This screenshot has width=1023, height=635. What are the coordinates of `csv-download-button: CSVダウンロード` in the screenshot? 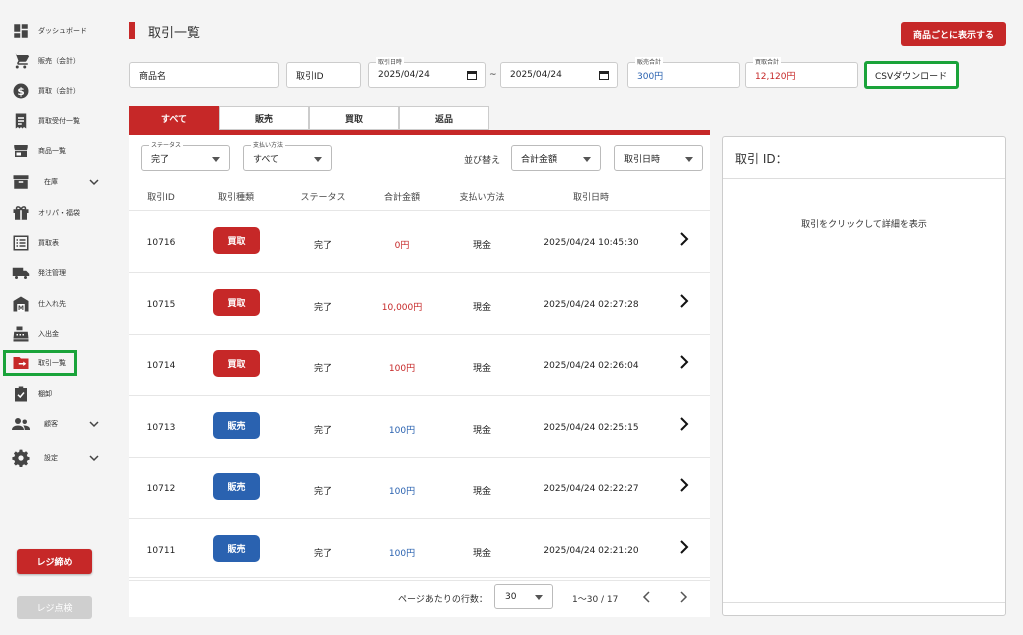 It's located at (911, 75).